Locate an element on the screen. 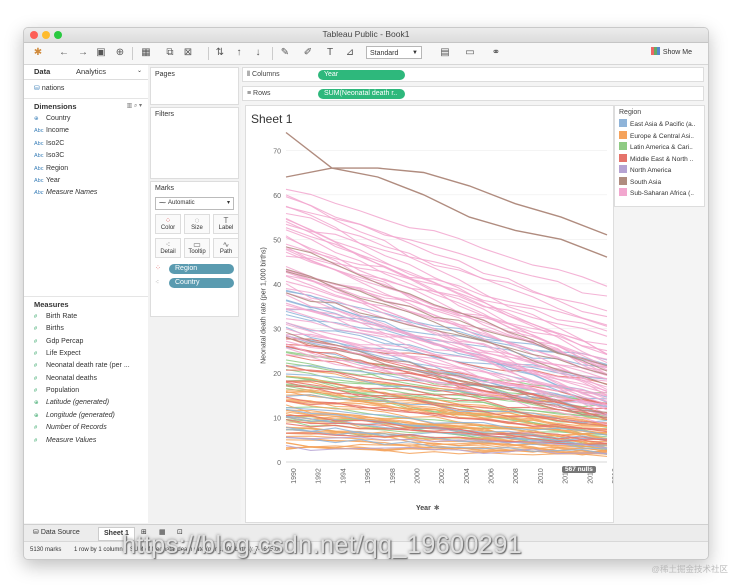 This screenshot has width=733, height=586. country-line is located at coordinates (446, 237).